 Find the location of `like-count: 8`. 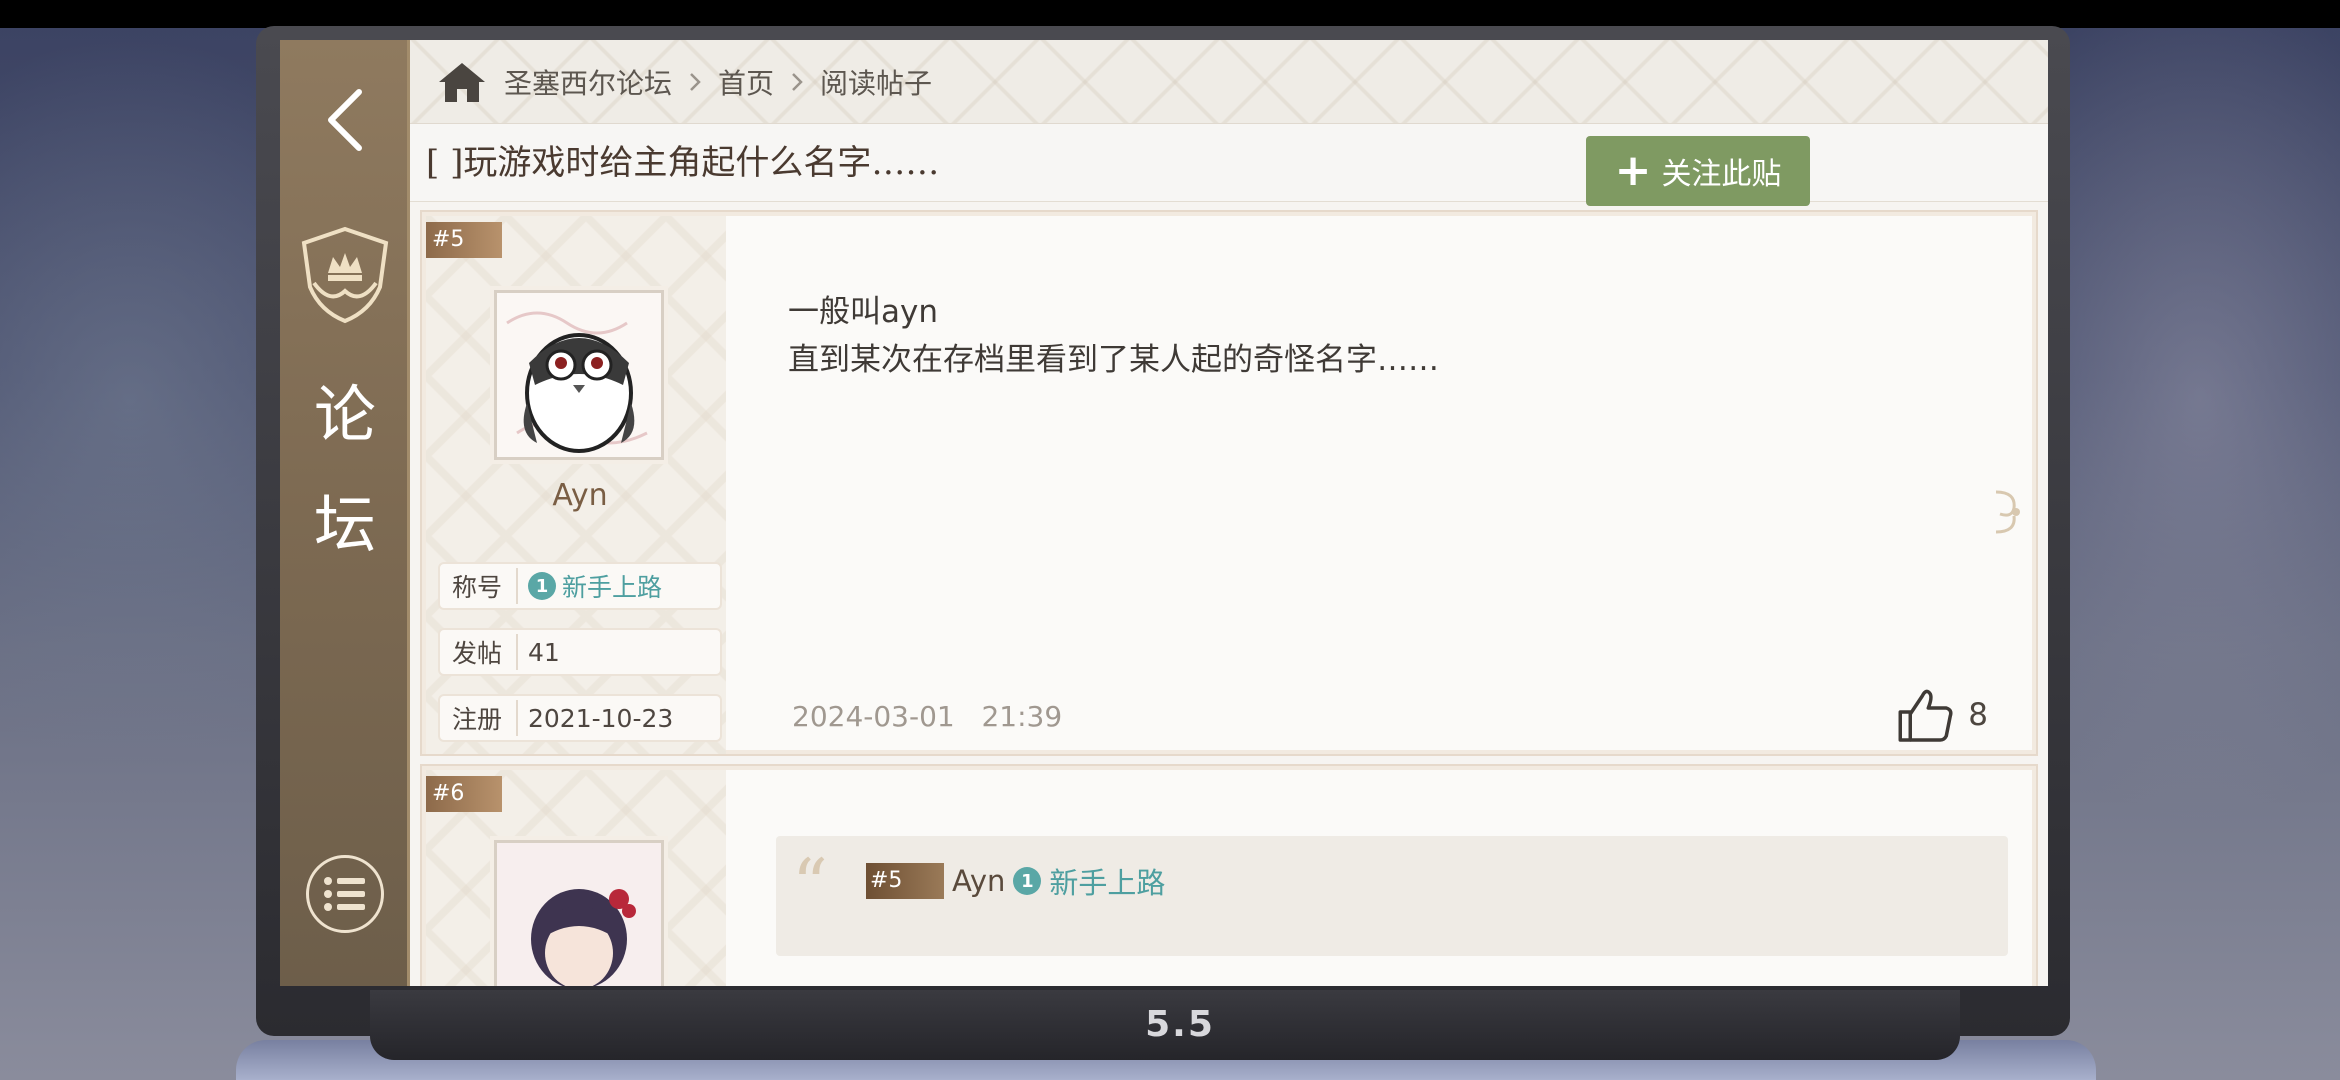

like-count: 8 is located at coordinates (1978, 715).